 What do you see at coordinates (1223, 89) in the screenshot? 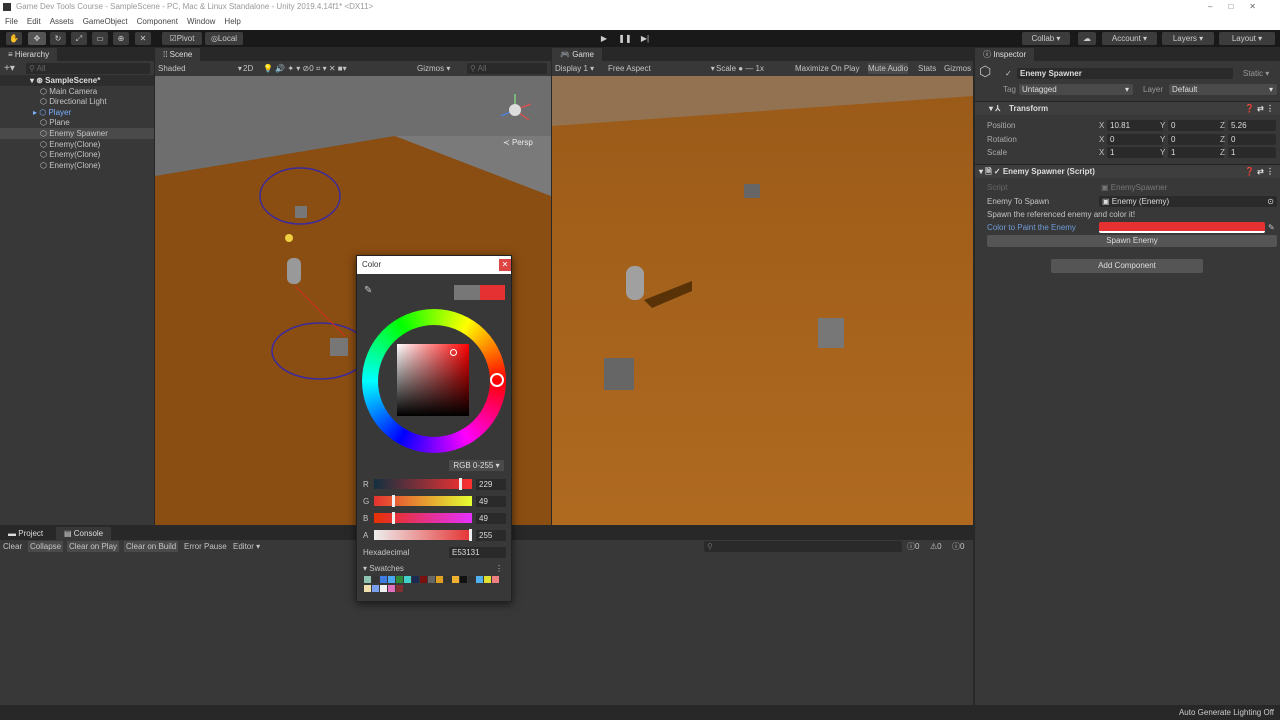
I see `layer-dropdown: Default ▾` at bounding box center [1223, 89].